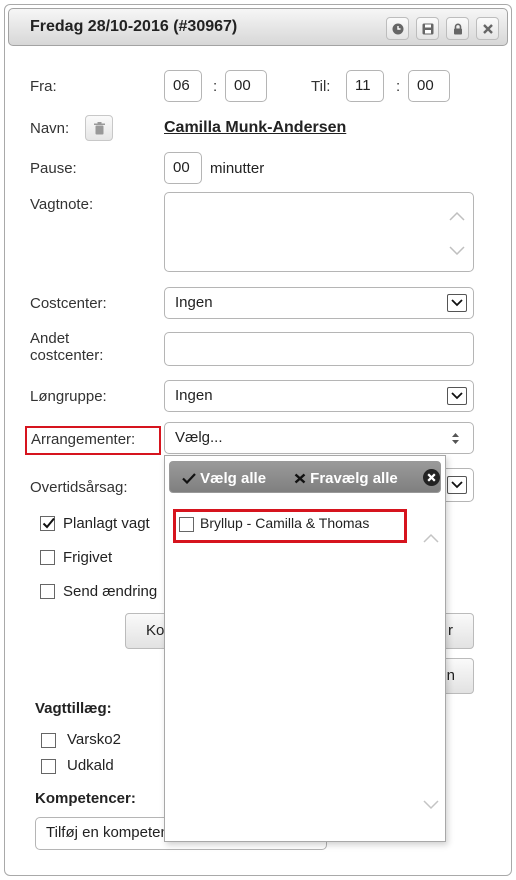 The height and width of the screenshot is (880, 516). Describe the element at coordinates (106, 523) in the screenshot. I see `planlagt-label: Planlagt vagt` at that location.